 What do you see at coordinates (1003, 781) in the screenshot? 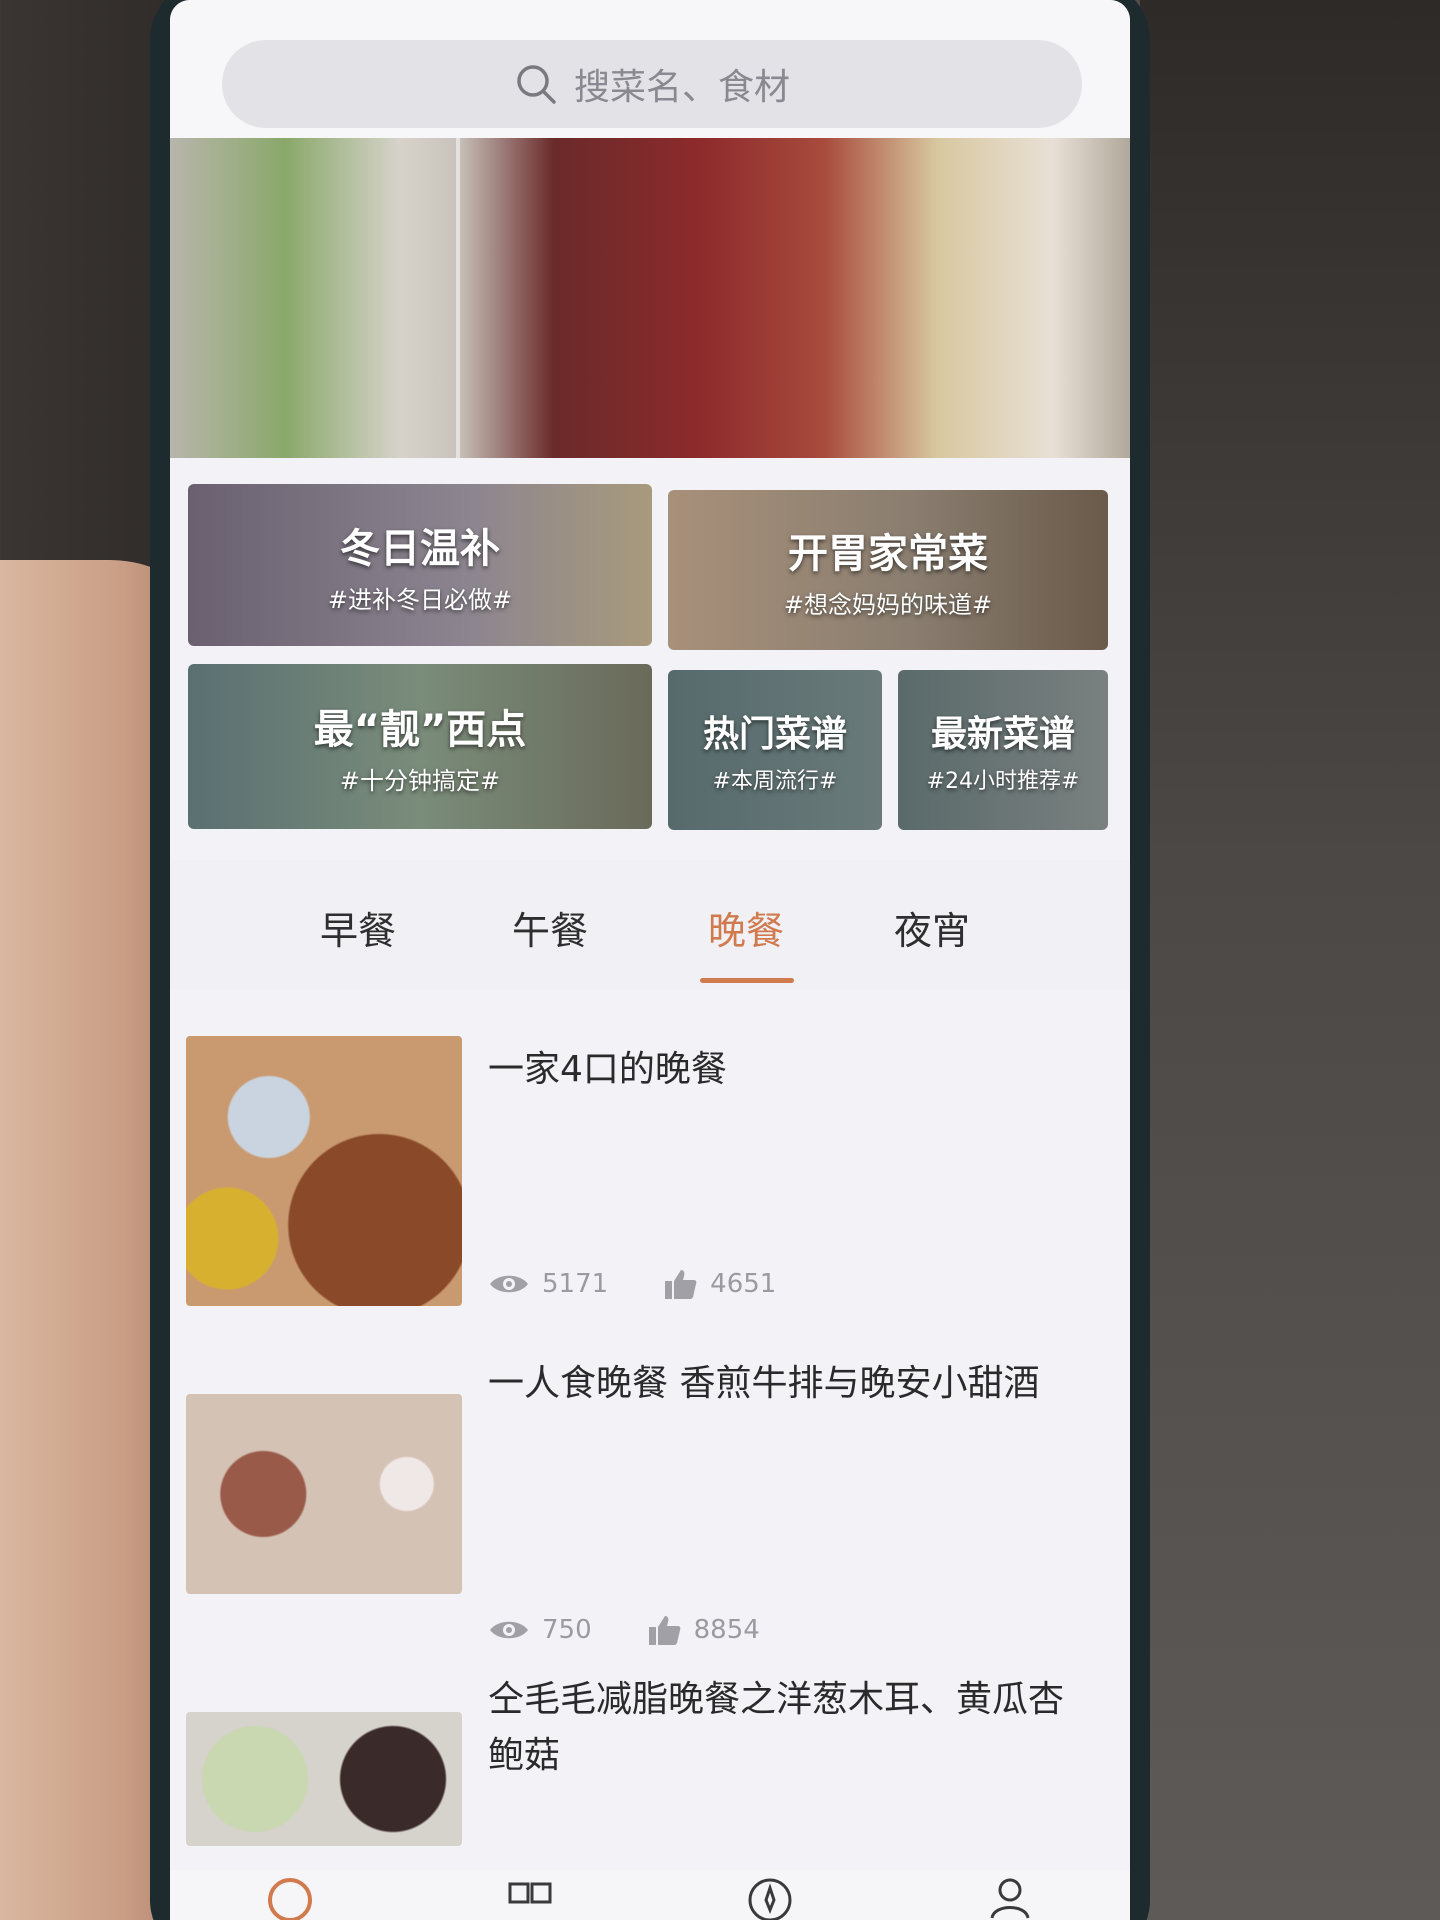
I see `category-tag: #24小时推荐#` at bounding box center [1003, 781].